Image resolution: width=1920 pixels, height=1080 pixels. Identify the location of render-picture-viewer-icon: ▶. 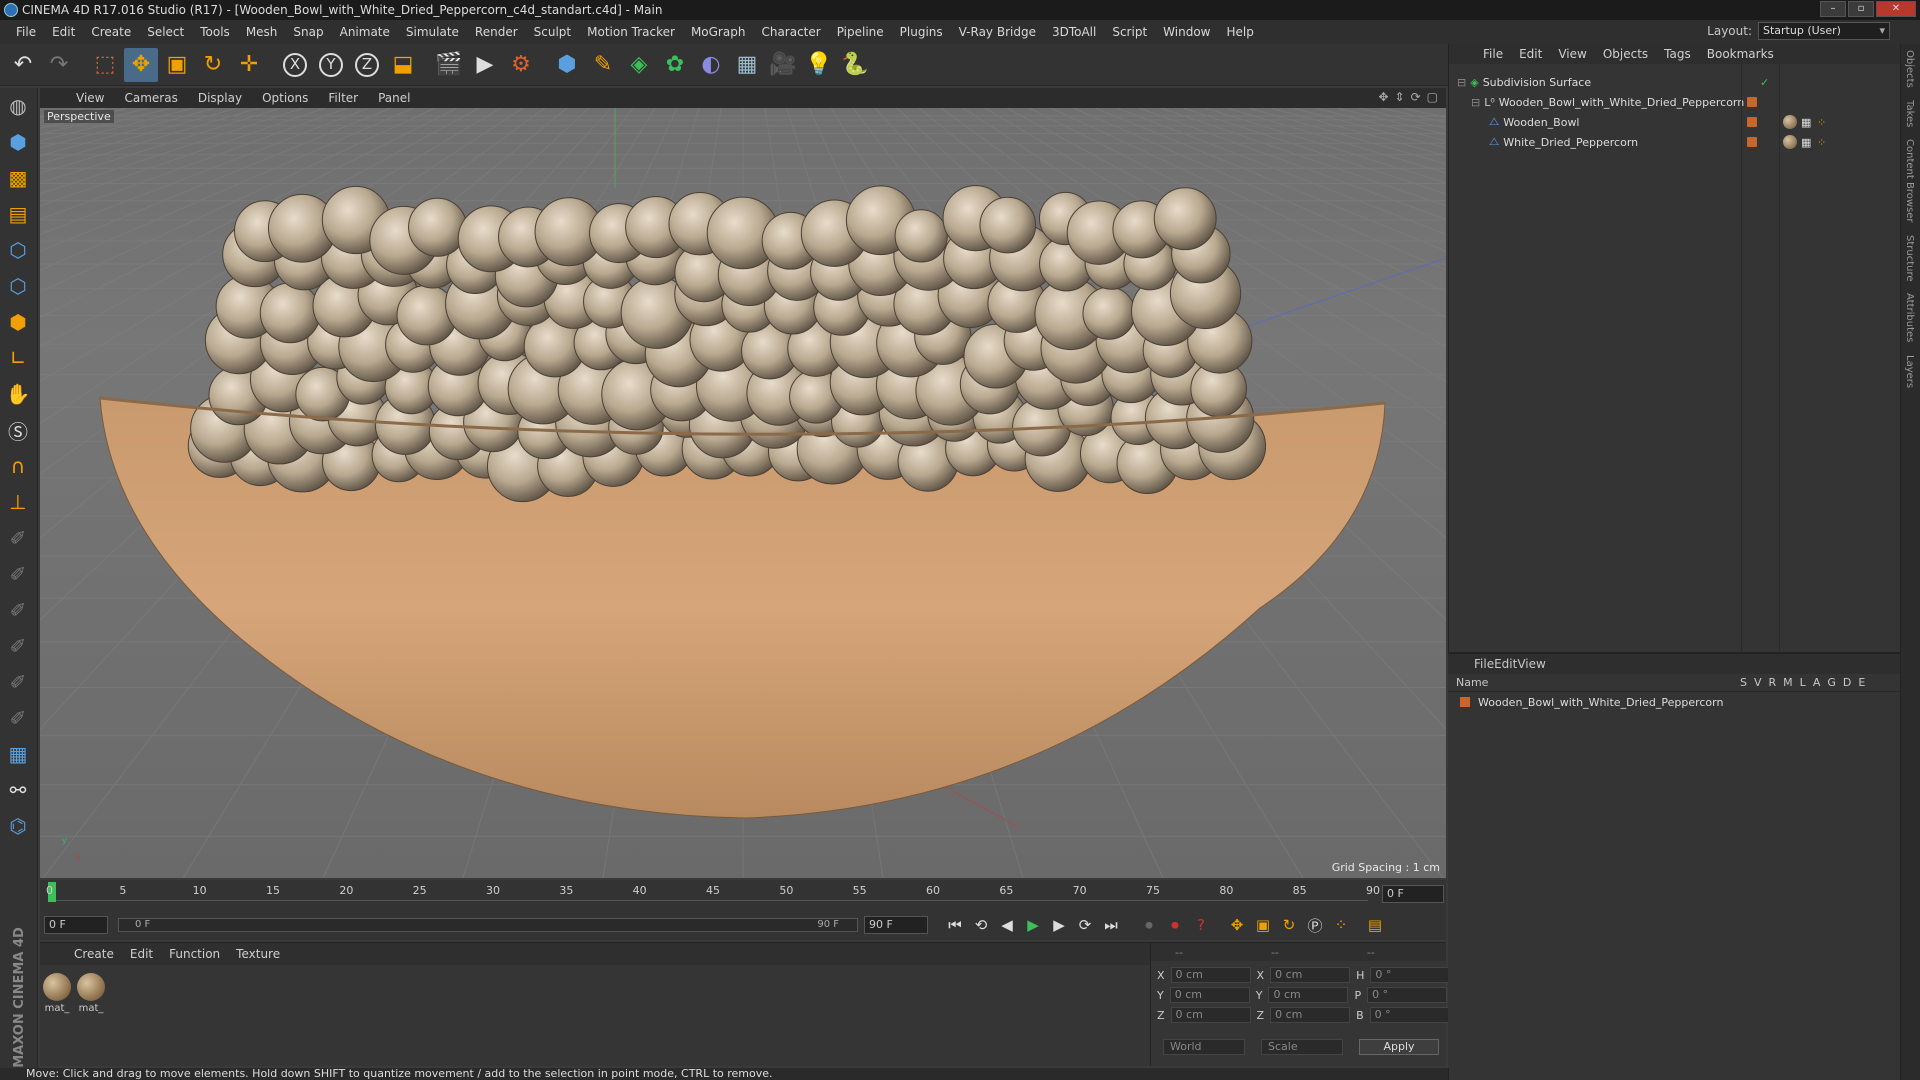
(485, 65).